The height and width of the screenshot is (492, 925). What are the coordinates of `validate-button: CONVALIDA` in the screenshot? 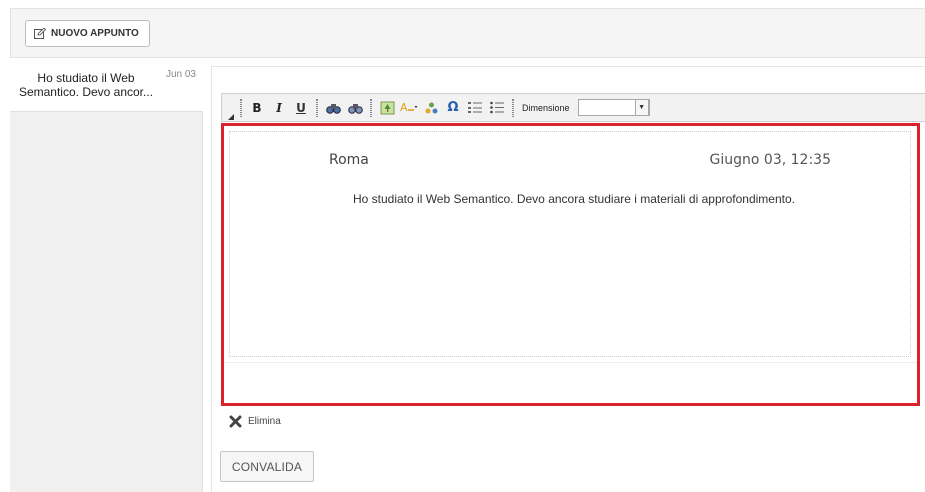 It's located at (267, 466).